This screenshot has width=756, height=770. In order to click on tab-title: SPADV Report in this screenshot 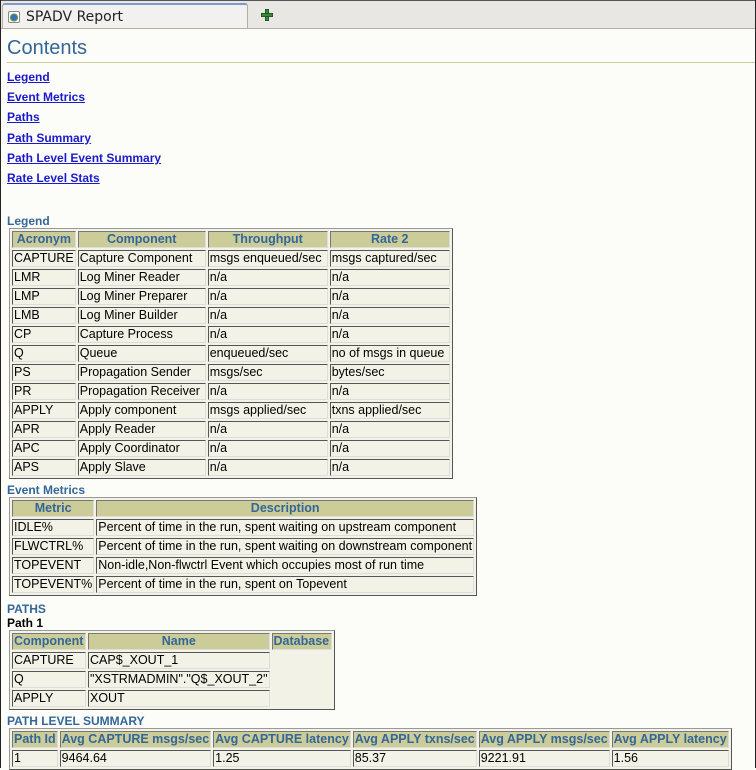, I will do `click(74, 16)`.